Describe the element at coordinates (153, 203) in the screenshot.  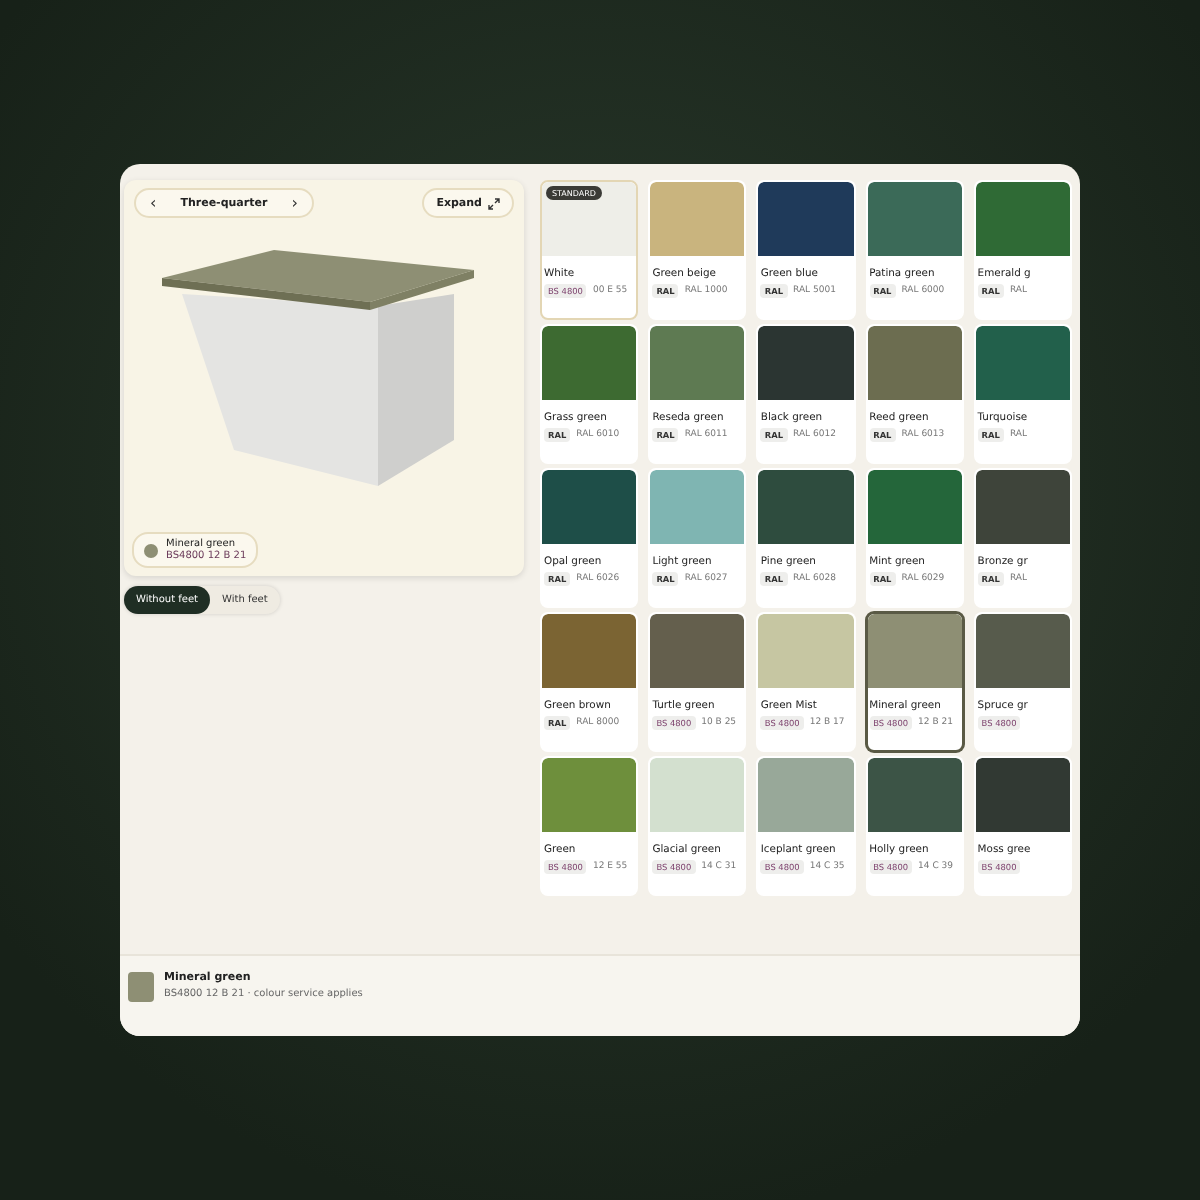
I see `previous-view-button: ‹` at that location.